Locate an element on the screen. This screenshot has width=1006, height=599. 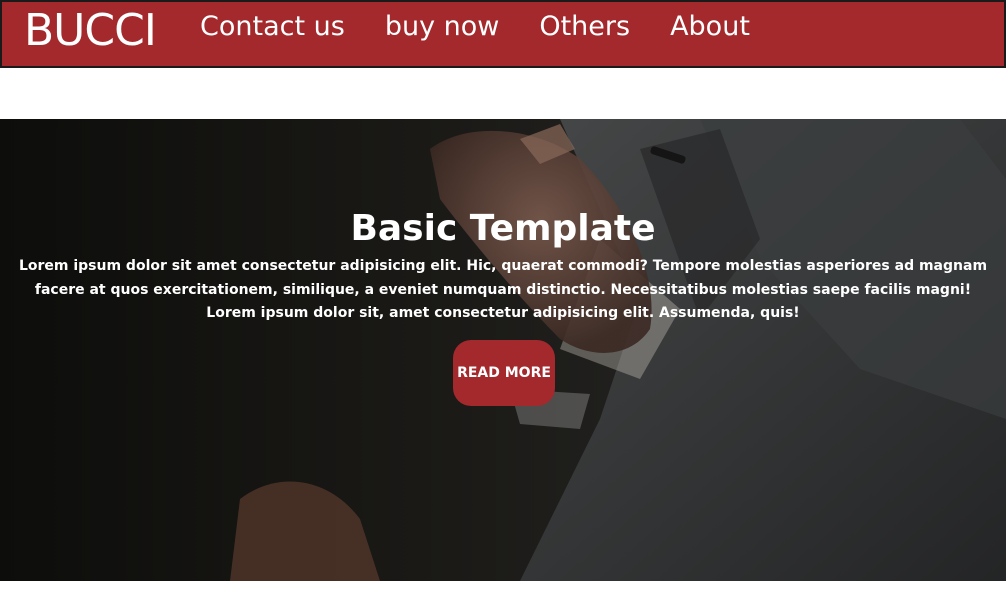
nav-link-about: About is located at coordinates (710, 27).